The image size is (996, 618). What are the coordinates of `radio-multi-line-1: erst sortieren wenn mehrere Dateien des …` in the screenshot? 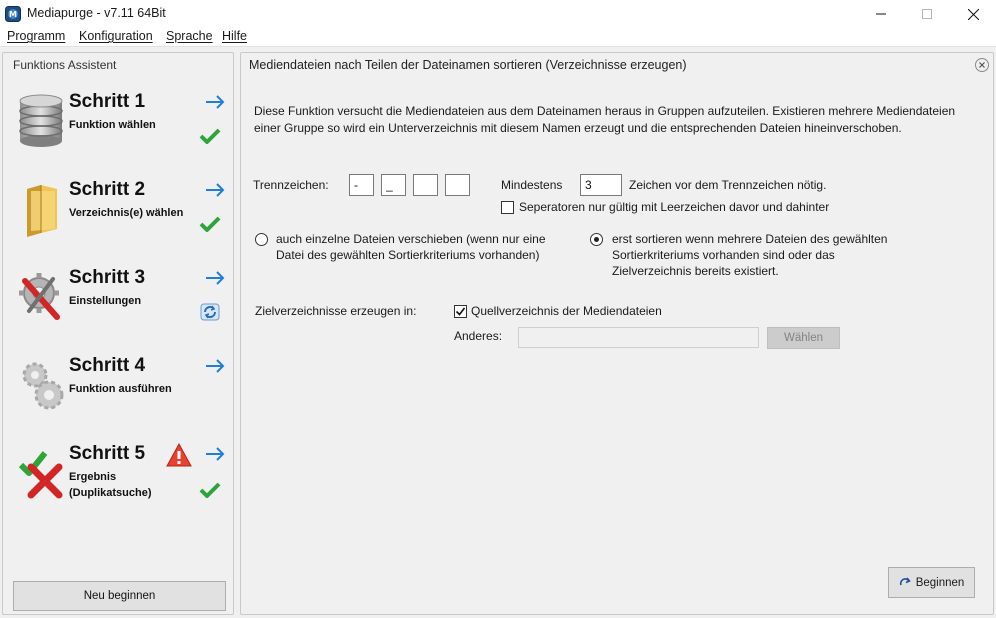 It's located at (750, 239).